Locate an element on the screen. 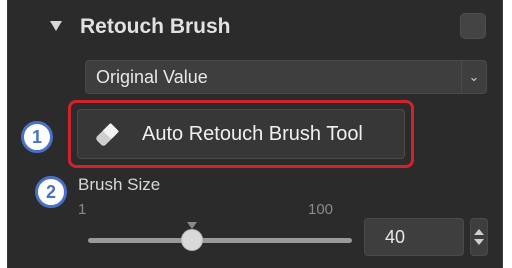  brush-size-label: Brush Size is located at coordinates (119, 184).